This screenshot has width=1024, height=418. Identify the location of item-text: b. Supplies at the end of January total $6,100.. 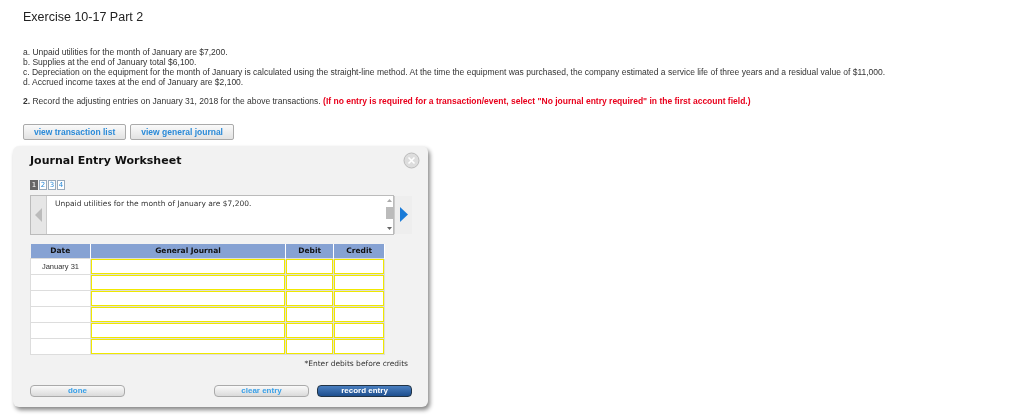
(110, 61).